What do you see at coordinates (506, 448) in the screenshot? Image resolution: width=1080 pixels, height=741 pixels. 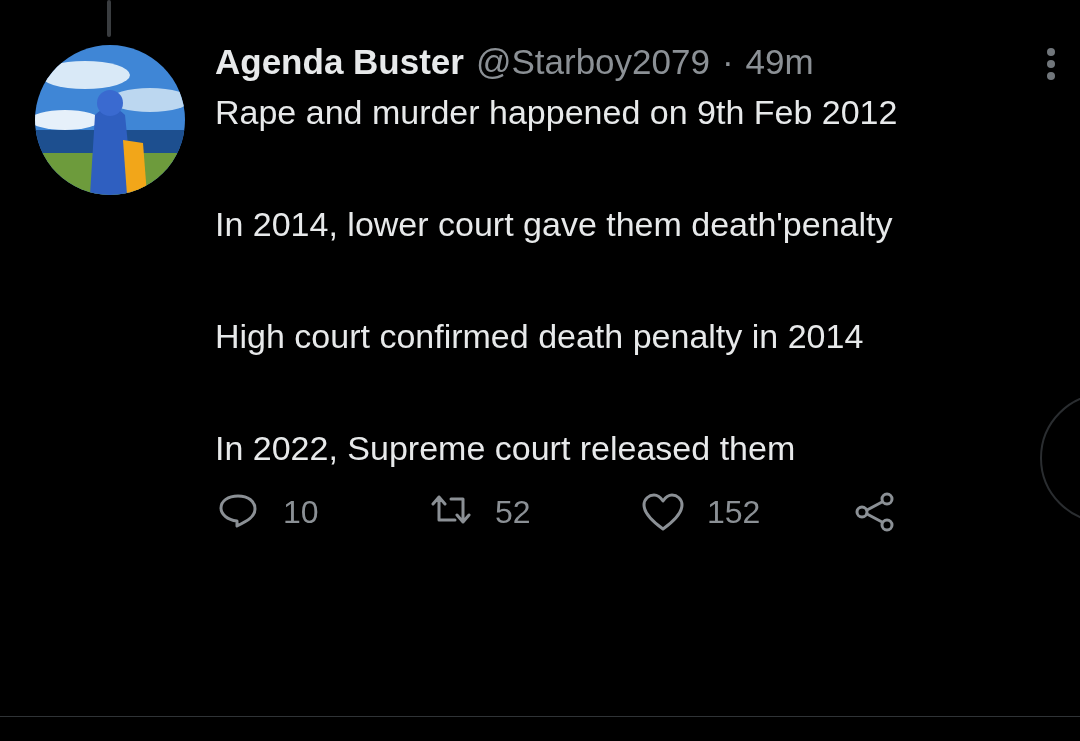 I see `tweet-text: In 2022, Supreme court released them` at bounding box center [506, 448].